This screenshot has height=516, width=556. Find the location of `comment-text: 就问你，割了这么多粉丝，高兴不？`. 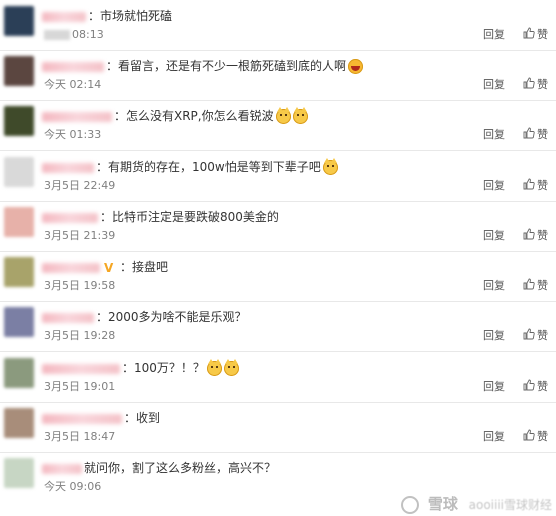

comment-text: 就问你，割了这么多粉丝，高兴不？ is located at coordinates (180, 468).